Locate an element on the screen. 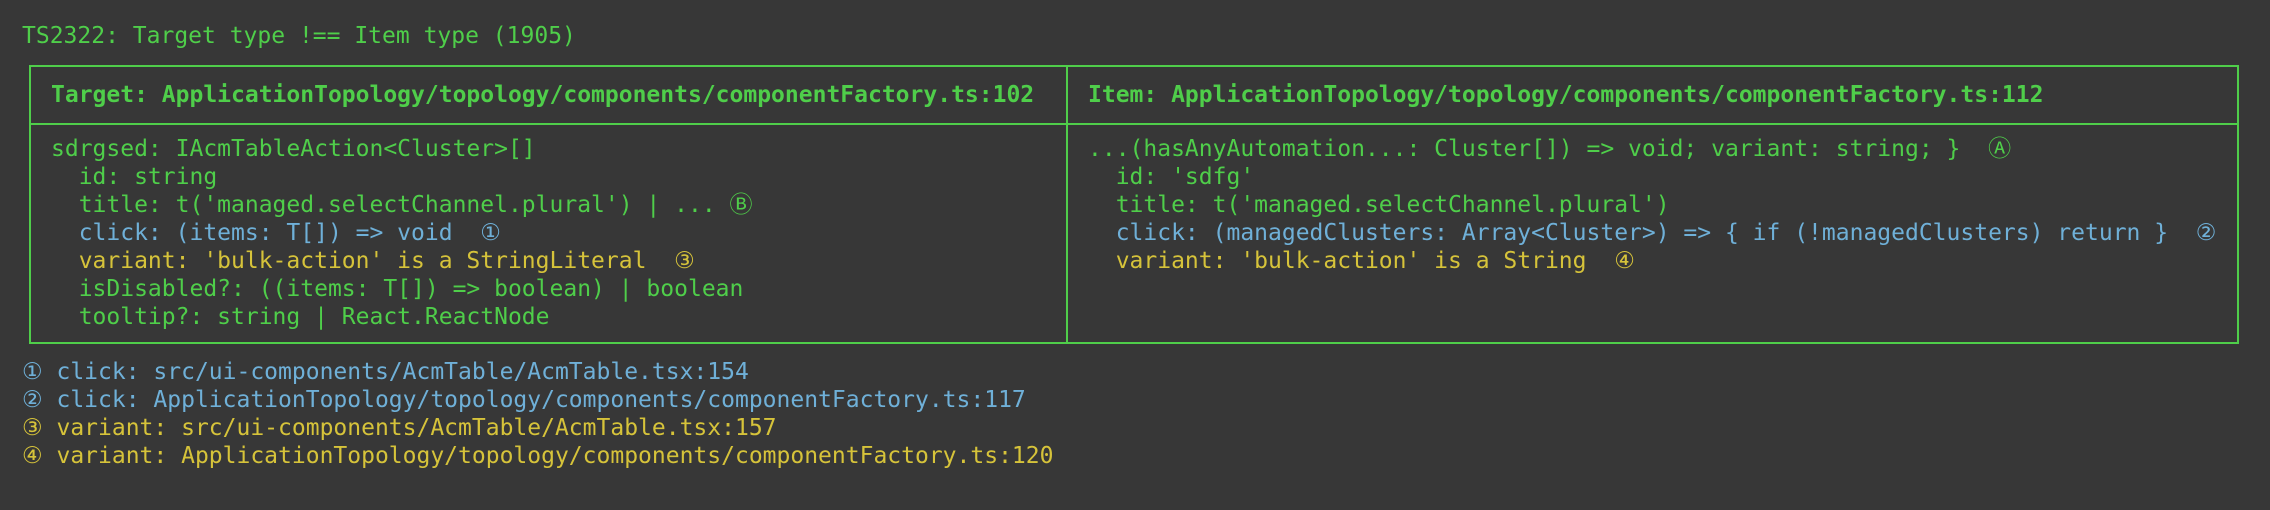 The height and width of the screenshot is (510, 2270). target-line: sdrgsed: IAcmTableAction<Cluster>[] is located at coordinates (293, 149).